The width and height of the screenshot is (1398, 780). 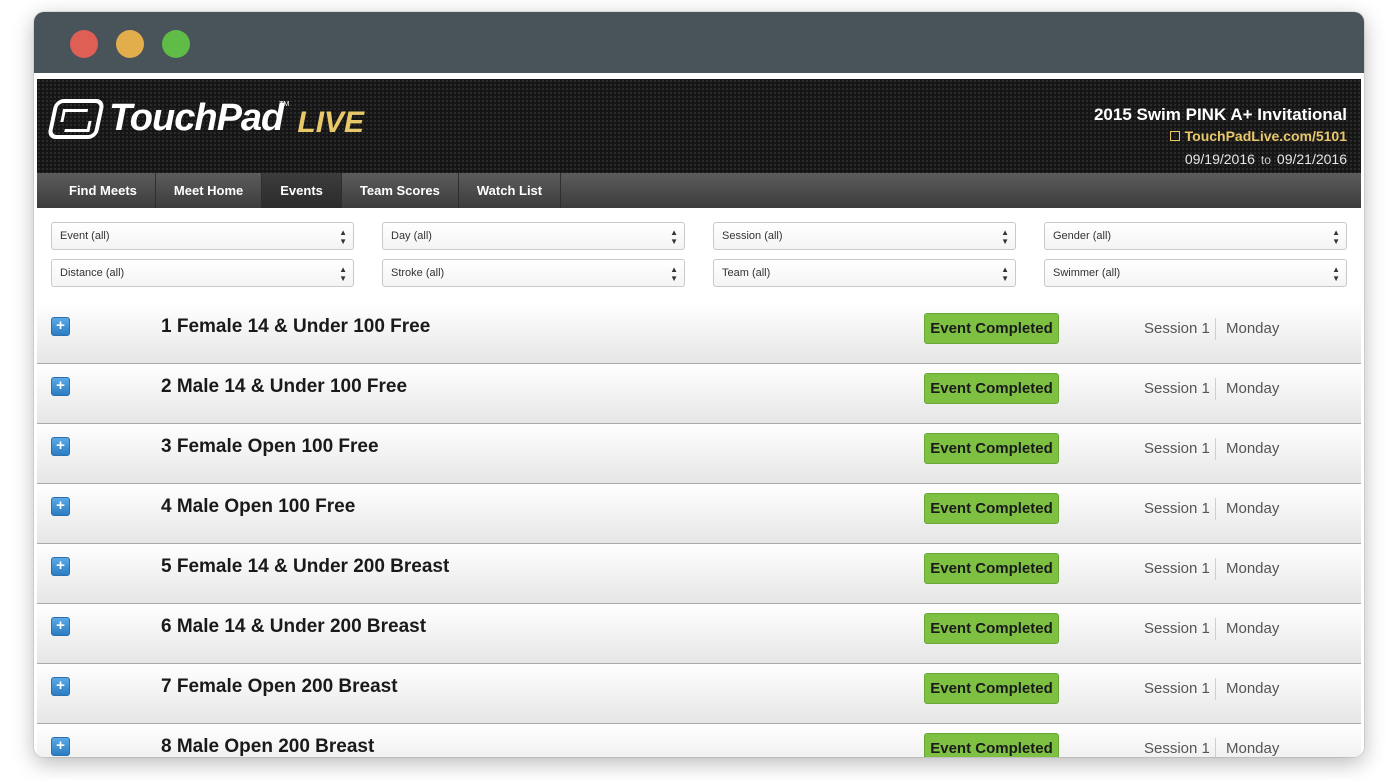 I want to click on stroke-filter-select: Stroke (all) ▲ ▼, so click(x=533, y=273).